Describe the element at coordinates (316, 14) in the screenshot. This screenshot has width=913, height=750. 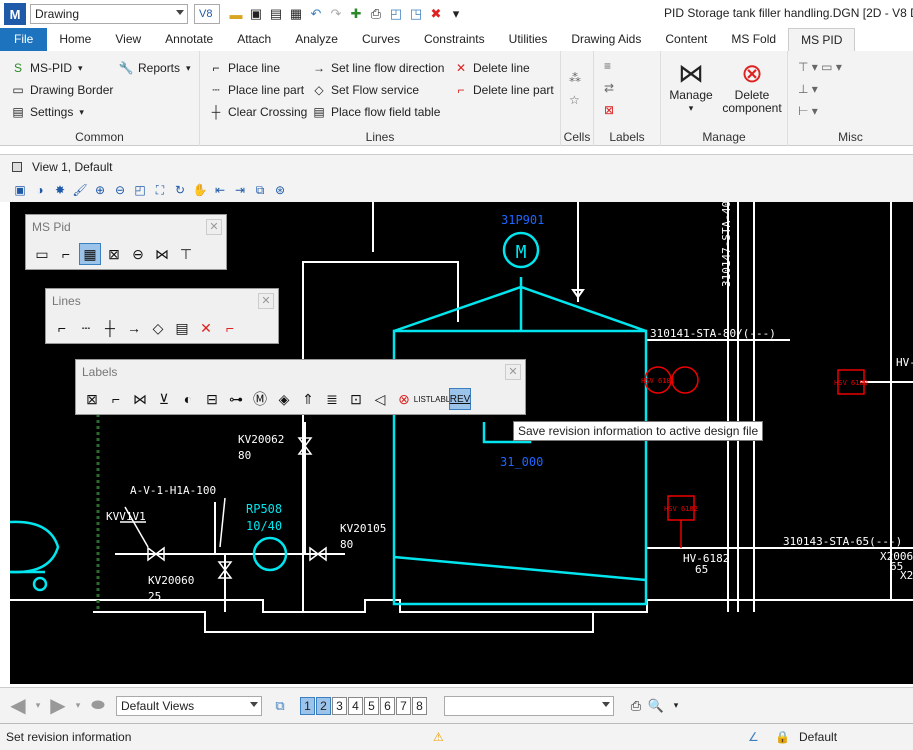
I see `undo-icon: ↶` at that location.